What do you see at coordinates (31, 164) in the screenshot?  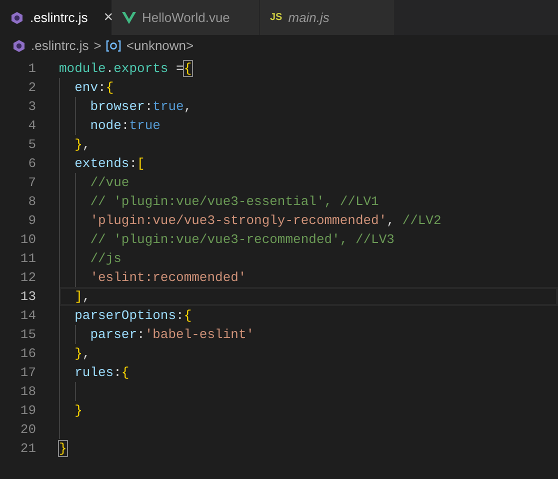 I see `line-number: 6` at bounding box center [31, 164].